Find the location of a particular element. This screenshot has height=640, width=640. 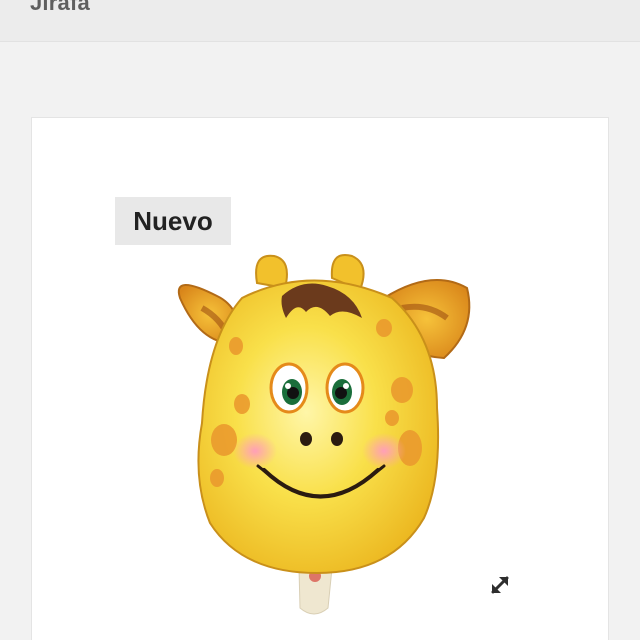

page-title: Jirafa is located at coordinates (60, 7).